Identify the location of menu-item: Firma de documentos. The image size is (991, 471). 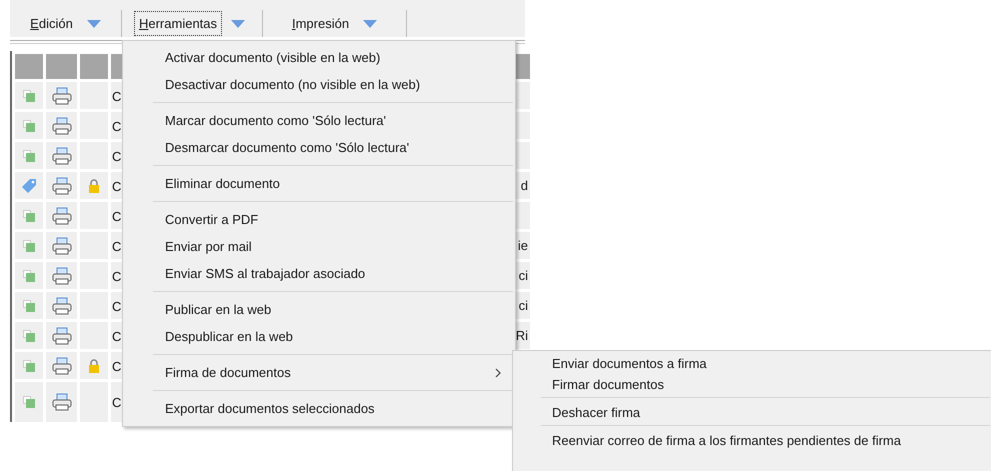
(319, 372).